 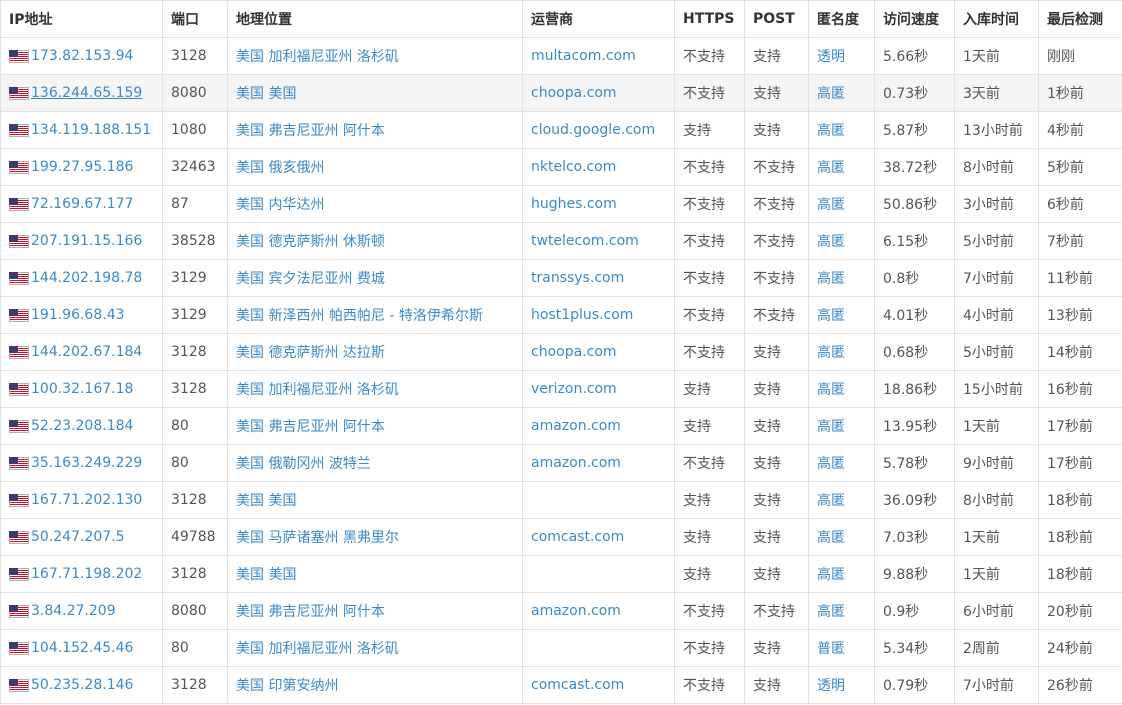 What do you see at coordinates (86, 463) in the screenshot?
I see `ip-link: 35.163.249.229` at bounding box center [86, 463].